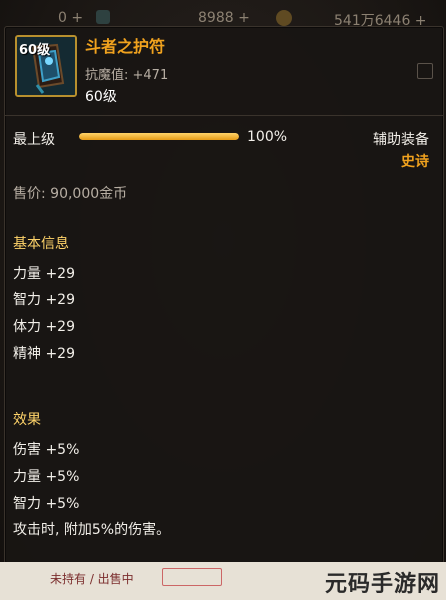 This screenshot has width=446, height=600. I want to click on basic-stat: 精神 +29, so click(44, 354).